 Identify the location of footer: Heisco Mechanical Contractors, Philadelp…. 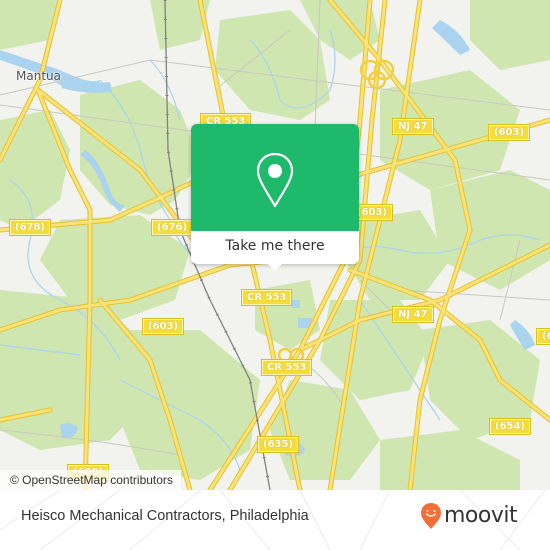
(275, 520).